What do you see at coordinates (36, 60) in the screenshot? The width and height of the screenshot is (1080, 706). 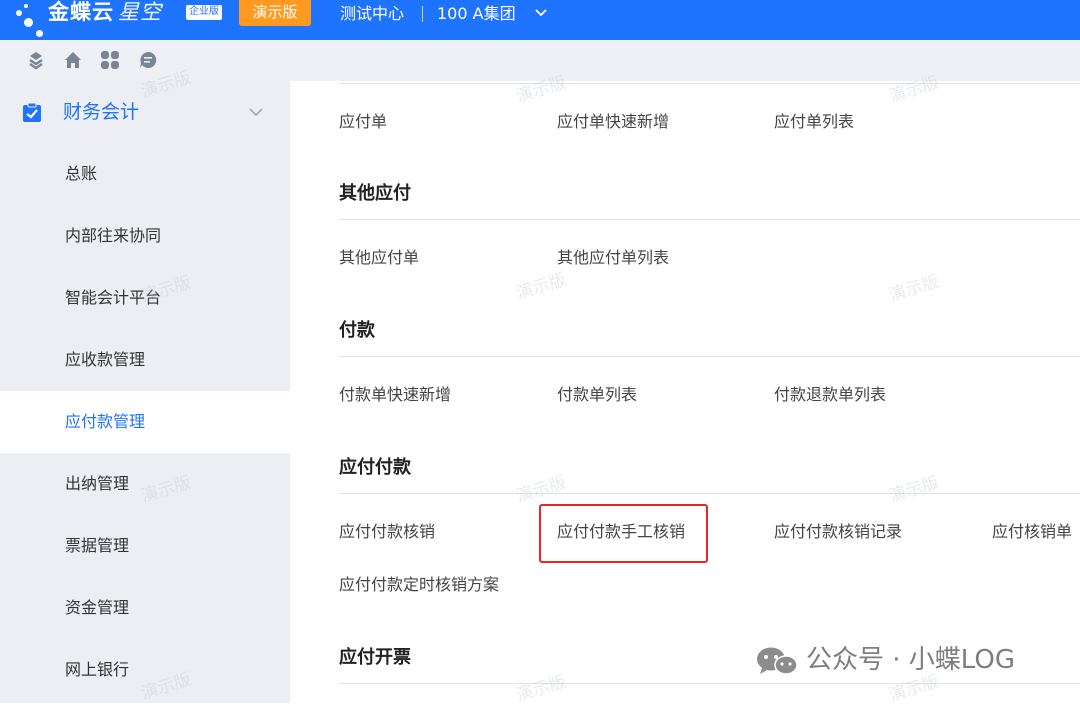 I see `refresh-icon` at bounding box center [36, 60].